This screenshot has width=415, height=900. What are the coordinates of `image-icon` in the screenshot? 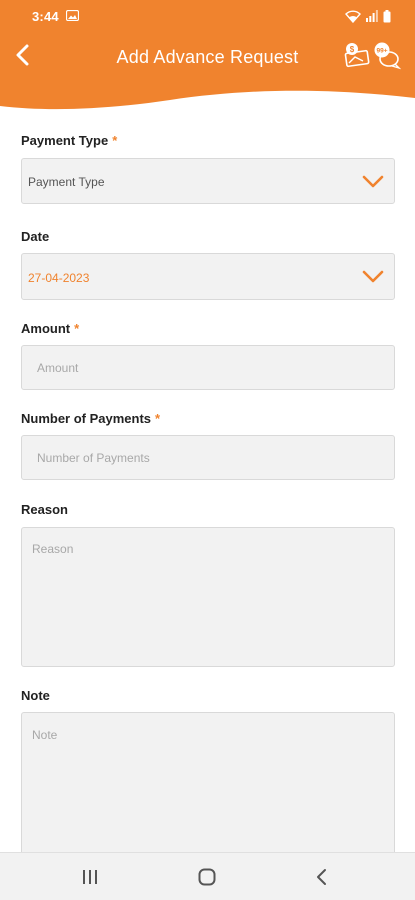 It's located at (72, 15).